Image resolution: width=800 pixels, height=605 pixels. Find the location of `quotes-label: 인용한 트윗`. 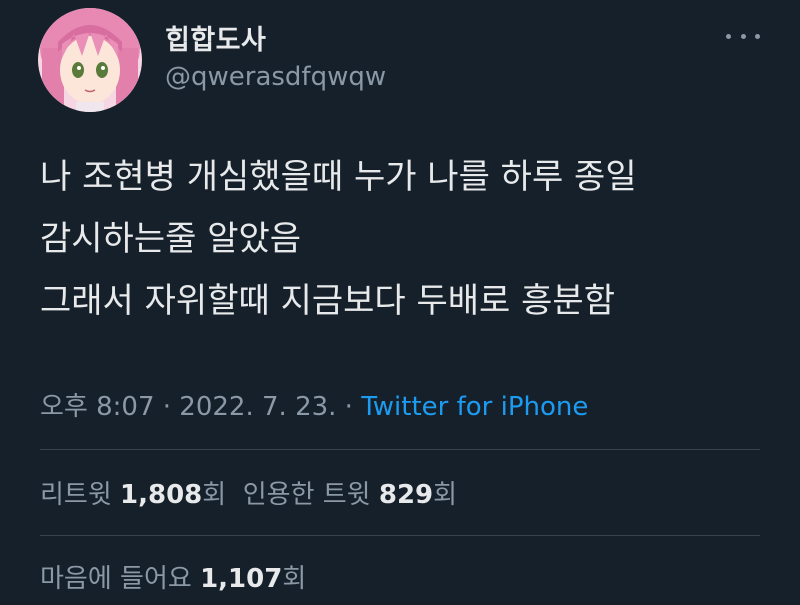

quotes-label: 인용한 트윗 is located at coordinates (302, 495).